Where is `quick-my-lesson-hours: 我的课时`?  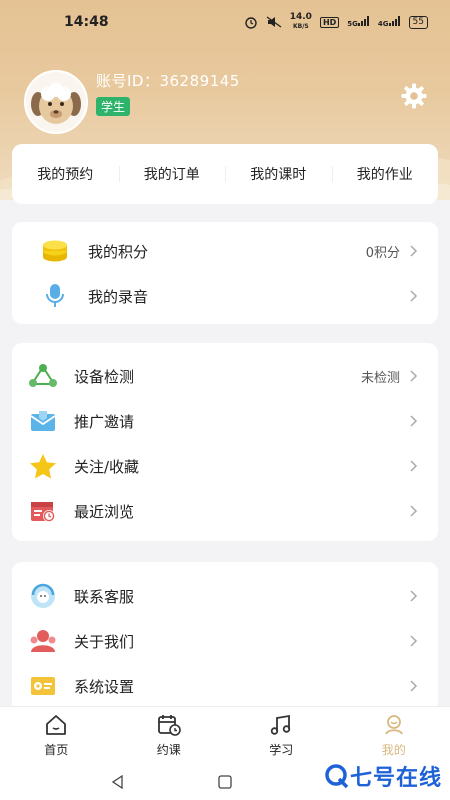
quick-my-lesson-hours: 我的课时 is located at coordinates (278, 174).